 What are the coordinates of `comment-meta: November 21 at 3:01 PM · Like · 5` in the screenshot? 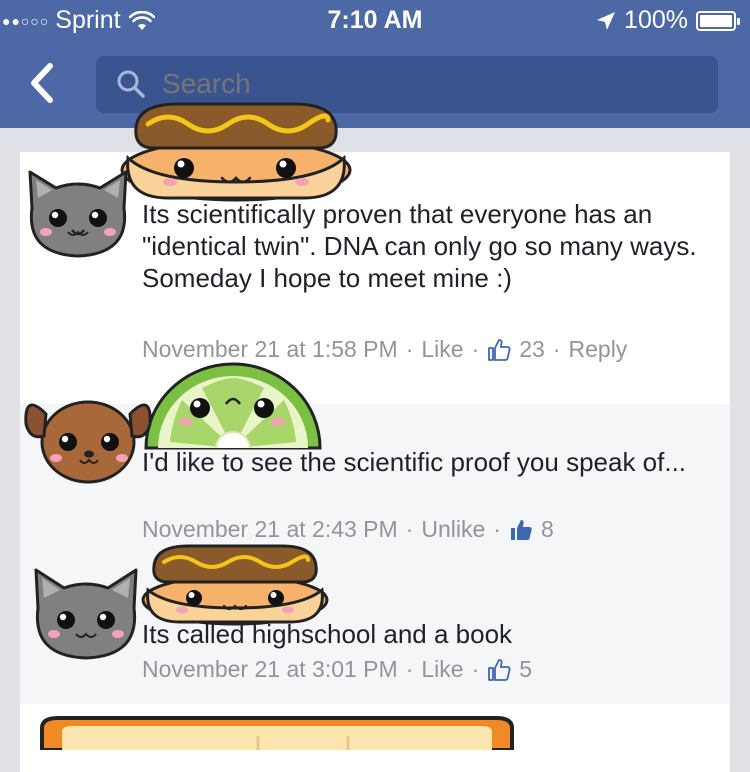 It's located at (337, 669).